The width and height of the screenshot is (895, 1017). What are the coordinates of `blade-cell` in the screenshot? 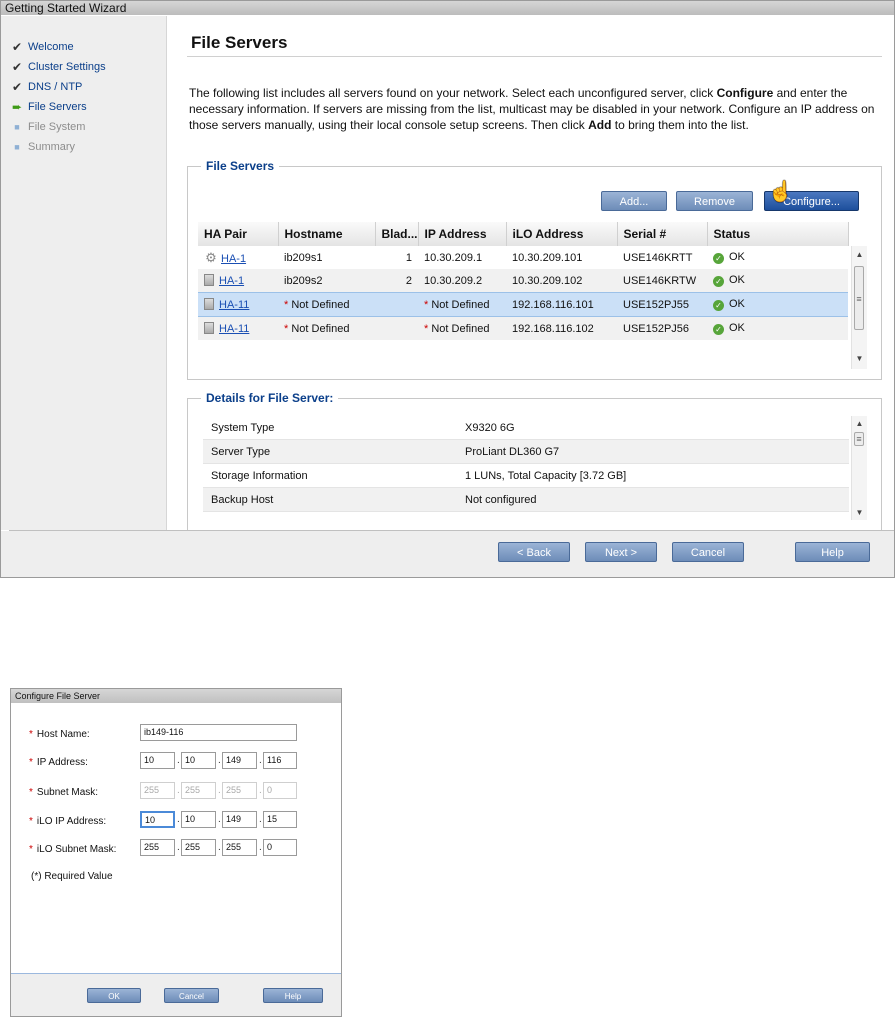 It's located at (396, 328).